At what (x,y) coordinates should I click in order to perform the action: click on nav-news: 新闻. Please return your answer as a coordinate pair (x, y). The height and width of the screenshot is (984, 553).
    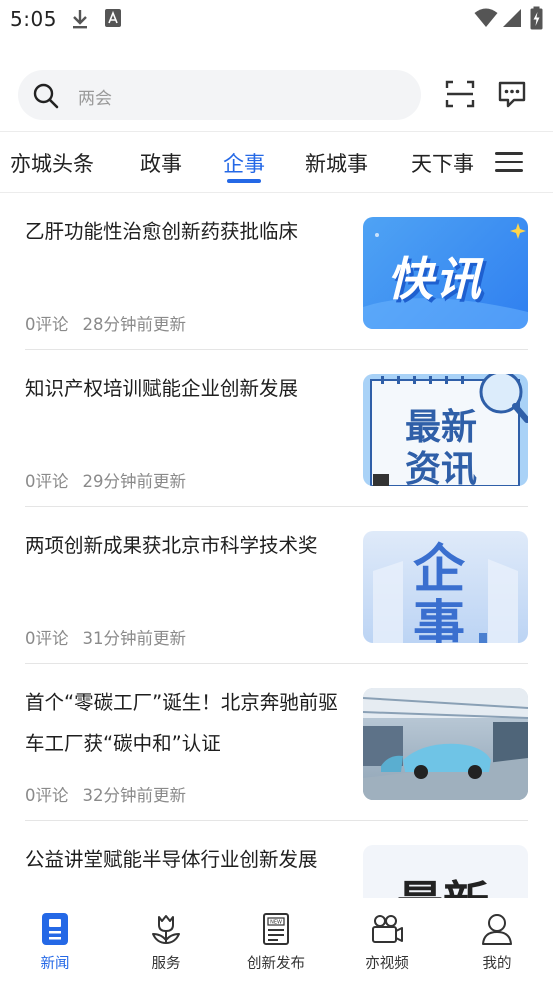
    Looking at the image, I should click on (55, 942).